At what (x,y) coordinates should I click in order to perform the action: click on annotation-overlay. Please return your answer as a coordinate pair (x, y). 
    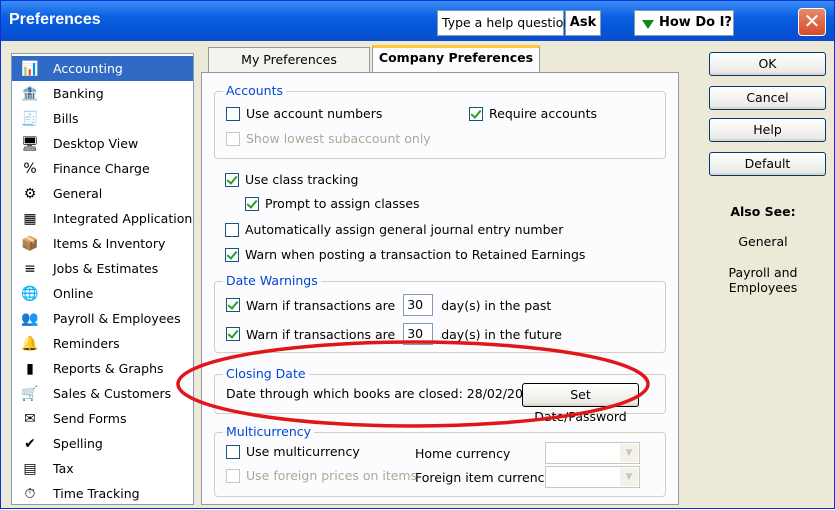
    Looking at the image, I should click on (413, 384).